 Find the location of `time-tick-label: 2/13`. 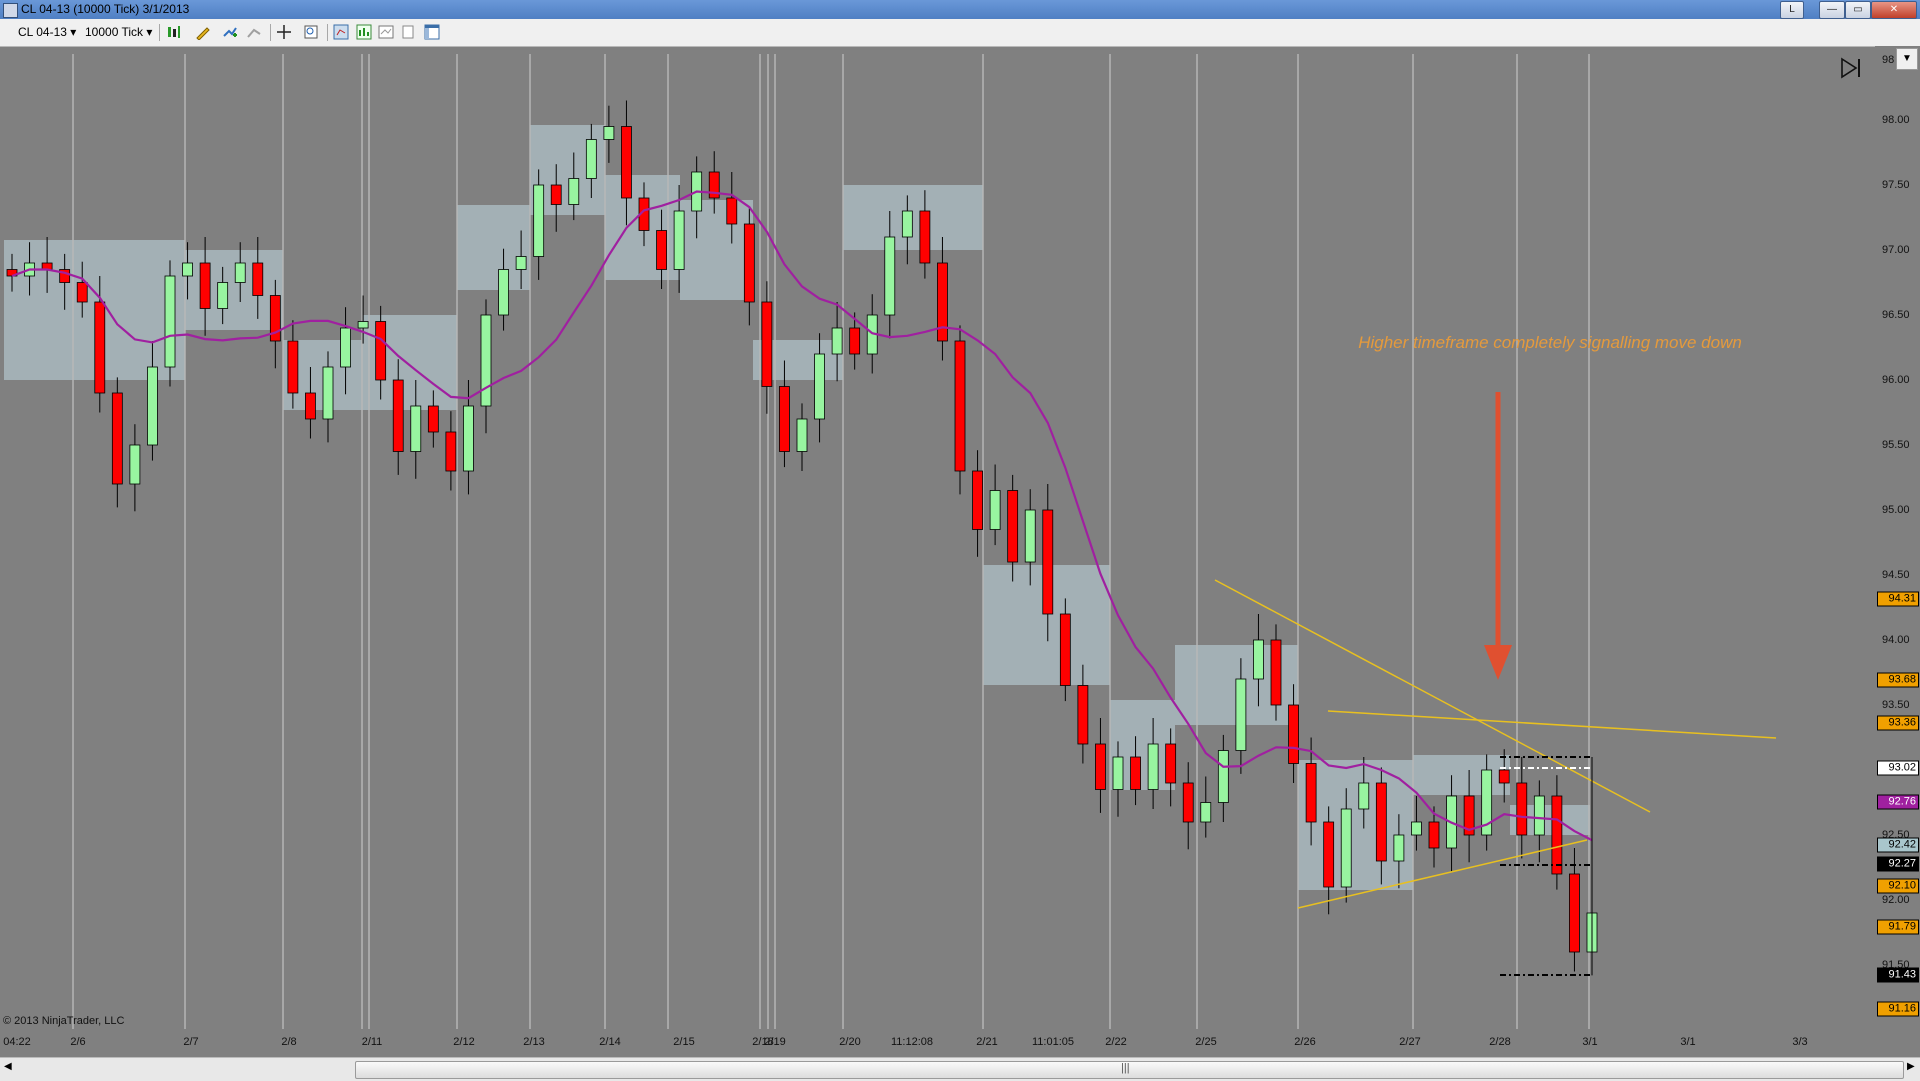

time-tick-label: 2/13 is located at coordinates (534, 1042).